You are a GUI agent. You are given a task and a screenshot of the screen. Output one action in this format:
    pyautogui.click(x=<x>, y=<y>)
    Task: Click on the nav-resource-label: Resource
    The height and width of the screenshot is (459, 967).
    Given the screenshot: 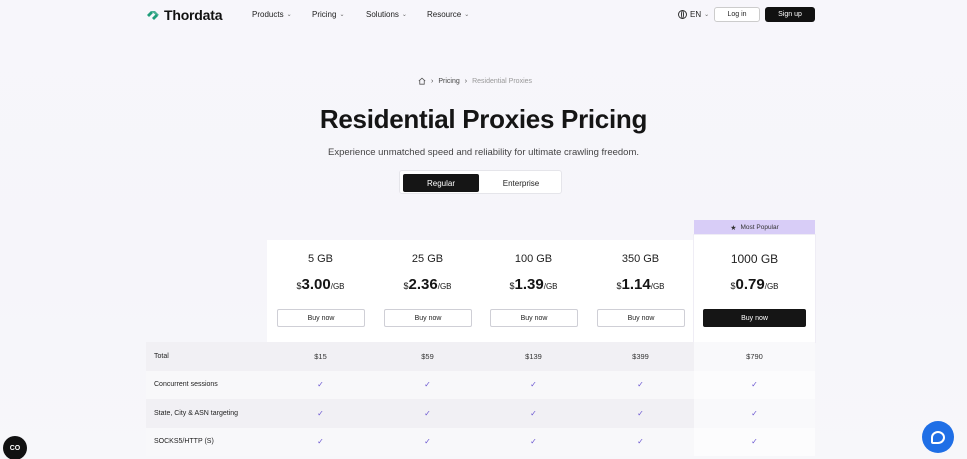 What is the action you would take?
    pyautogui.click(x=444, y=14)
    